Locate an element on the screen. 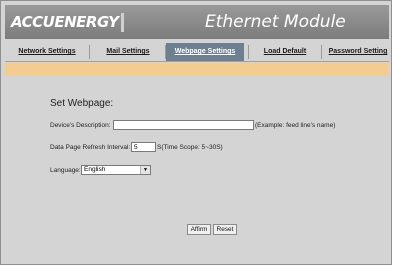  status-bar is located at coordinates (197, 69).